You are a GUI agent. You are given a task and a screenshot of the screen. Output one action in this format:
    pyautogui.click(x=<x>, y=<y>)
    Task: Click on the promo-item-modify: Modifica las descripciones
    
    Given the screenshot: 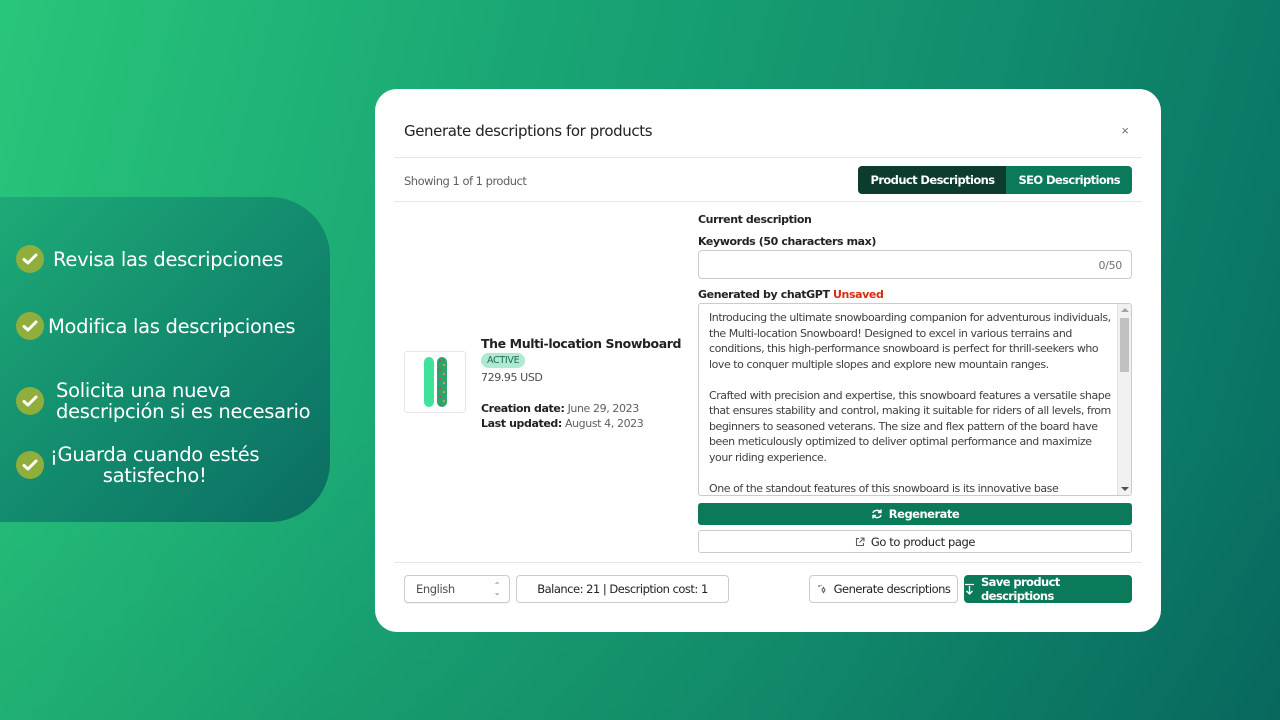 What is the action you would take?
    pyautogui.click(x=156, y=326)
    